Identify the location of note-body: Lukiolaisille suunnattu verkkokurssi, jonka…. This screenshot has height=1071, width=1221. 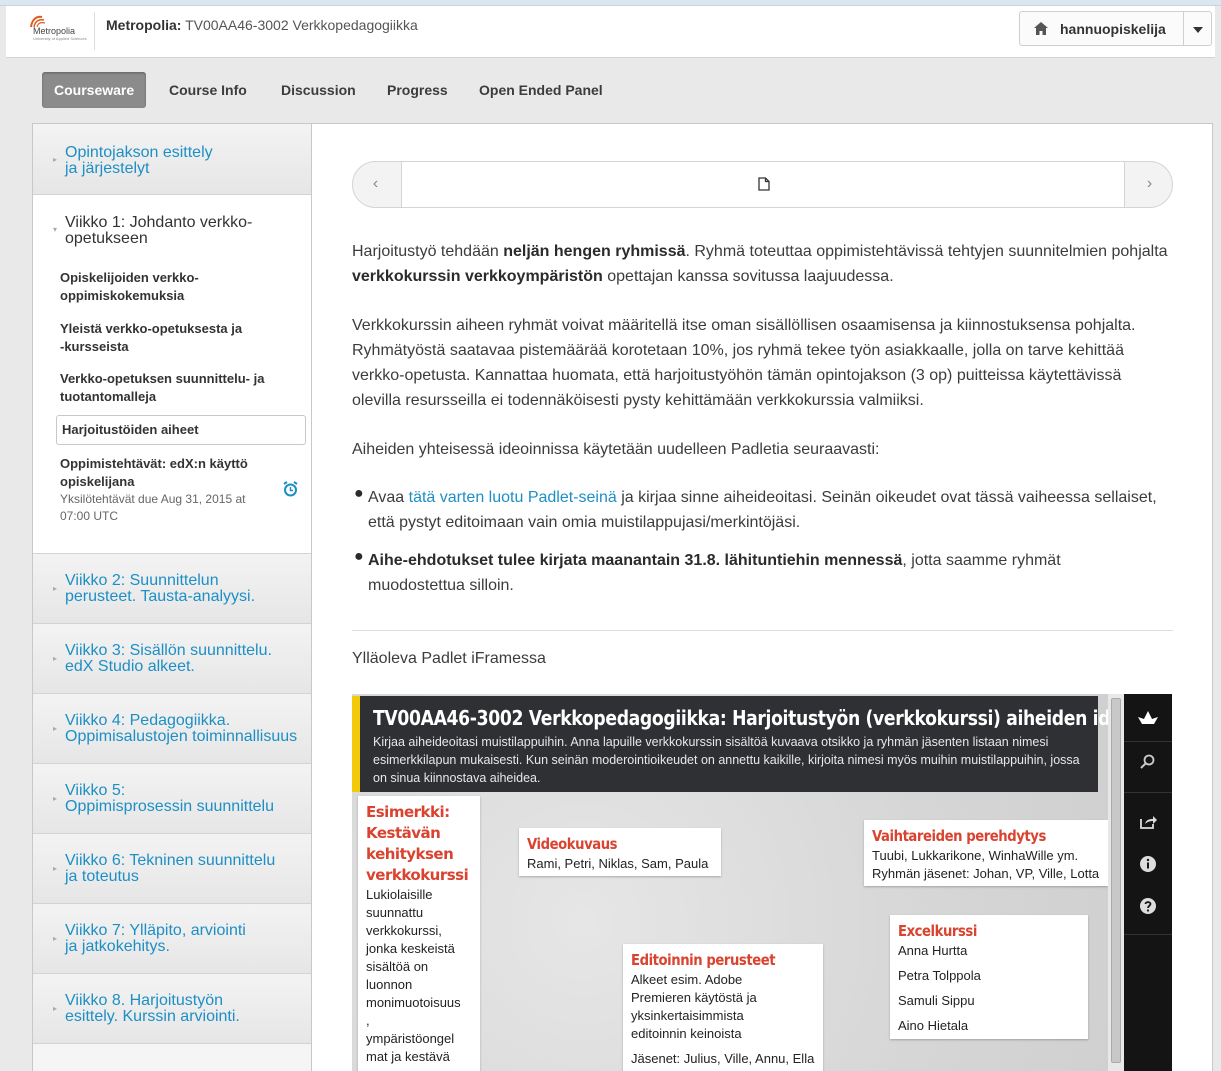
(413, 975).